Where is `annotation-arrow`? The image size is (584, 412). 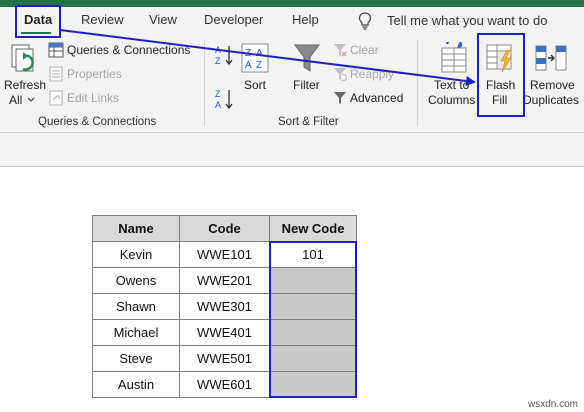
annotation-arrow is located at coordinates (267, 57).